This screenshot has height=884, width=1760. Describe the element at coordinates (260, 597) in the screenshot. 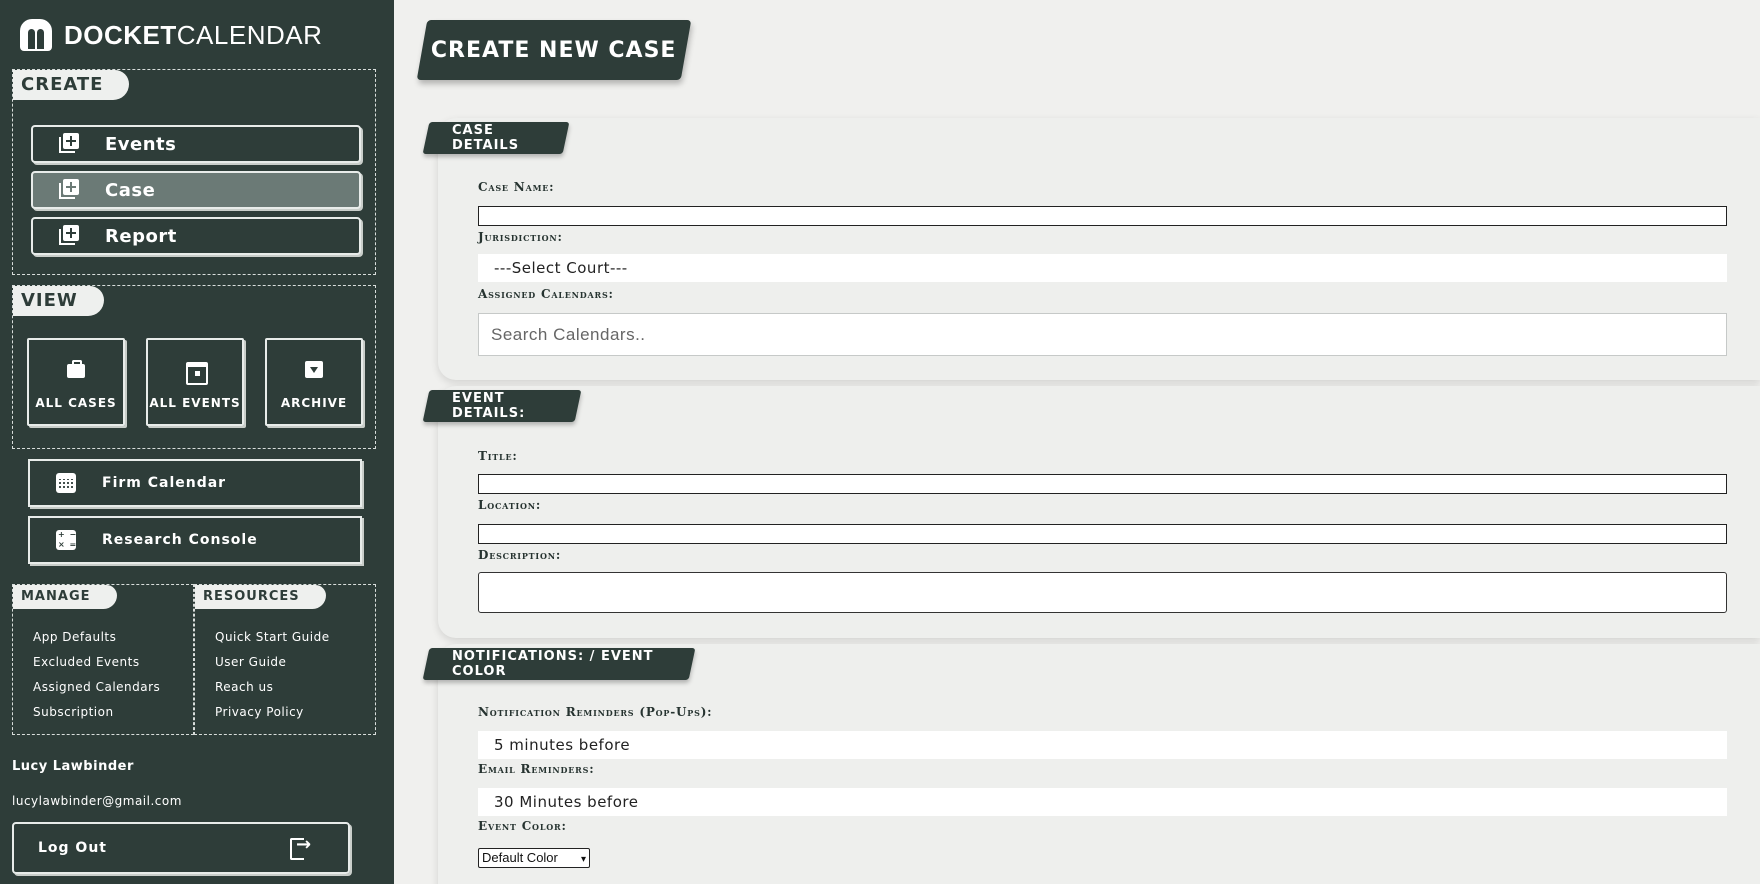

I see `resources-section-label: RESOURCES` at that location.